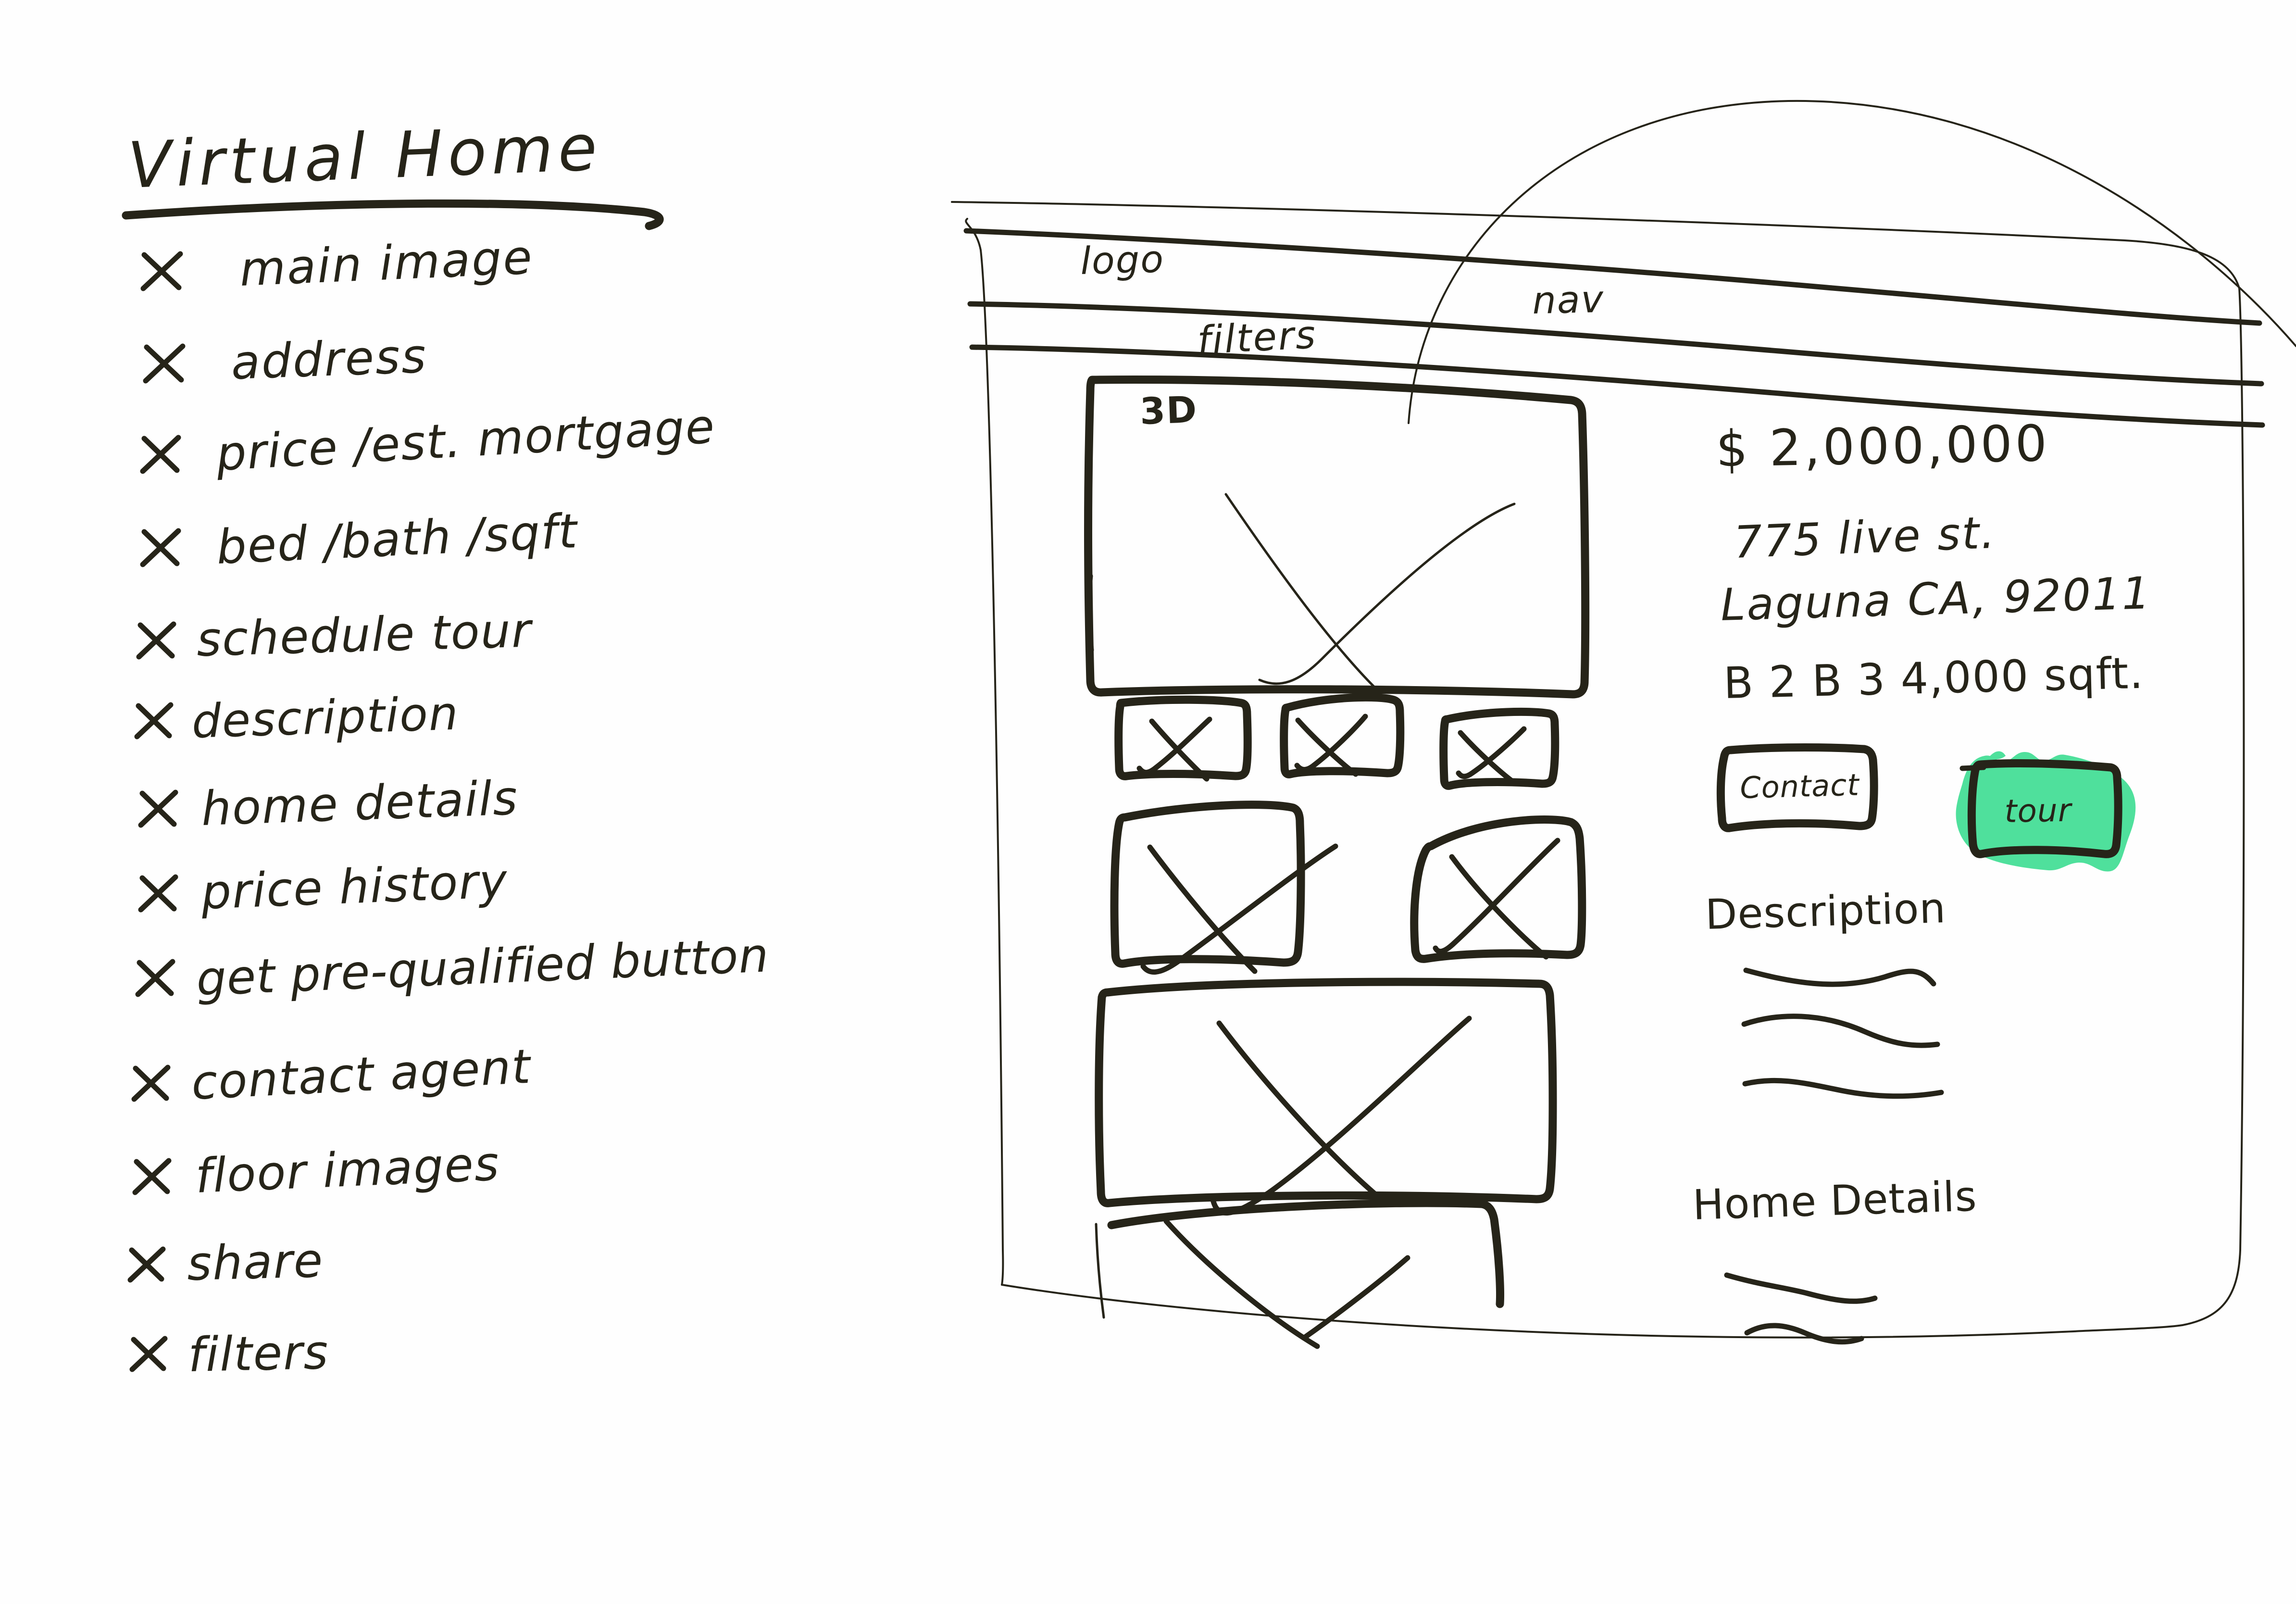 The width and height of the screenshot is (2296, 1604). I want to click on list-item: floor images, so click(316, 1170).